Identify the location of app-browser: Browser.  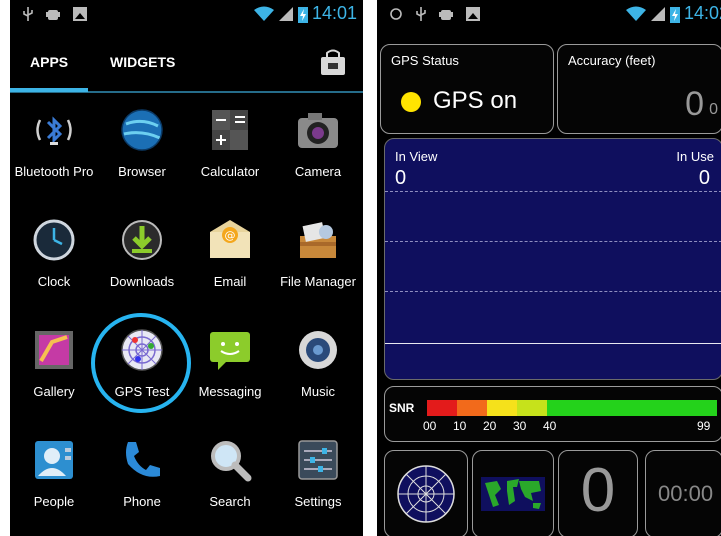
(142, 148).